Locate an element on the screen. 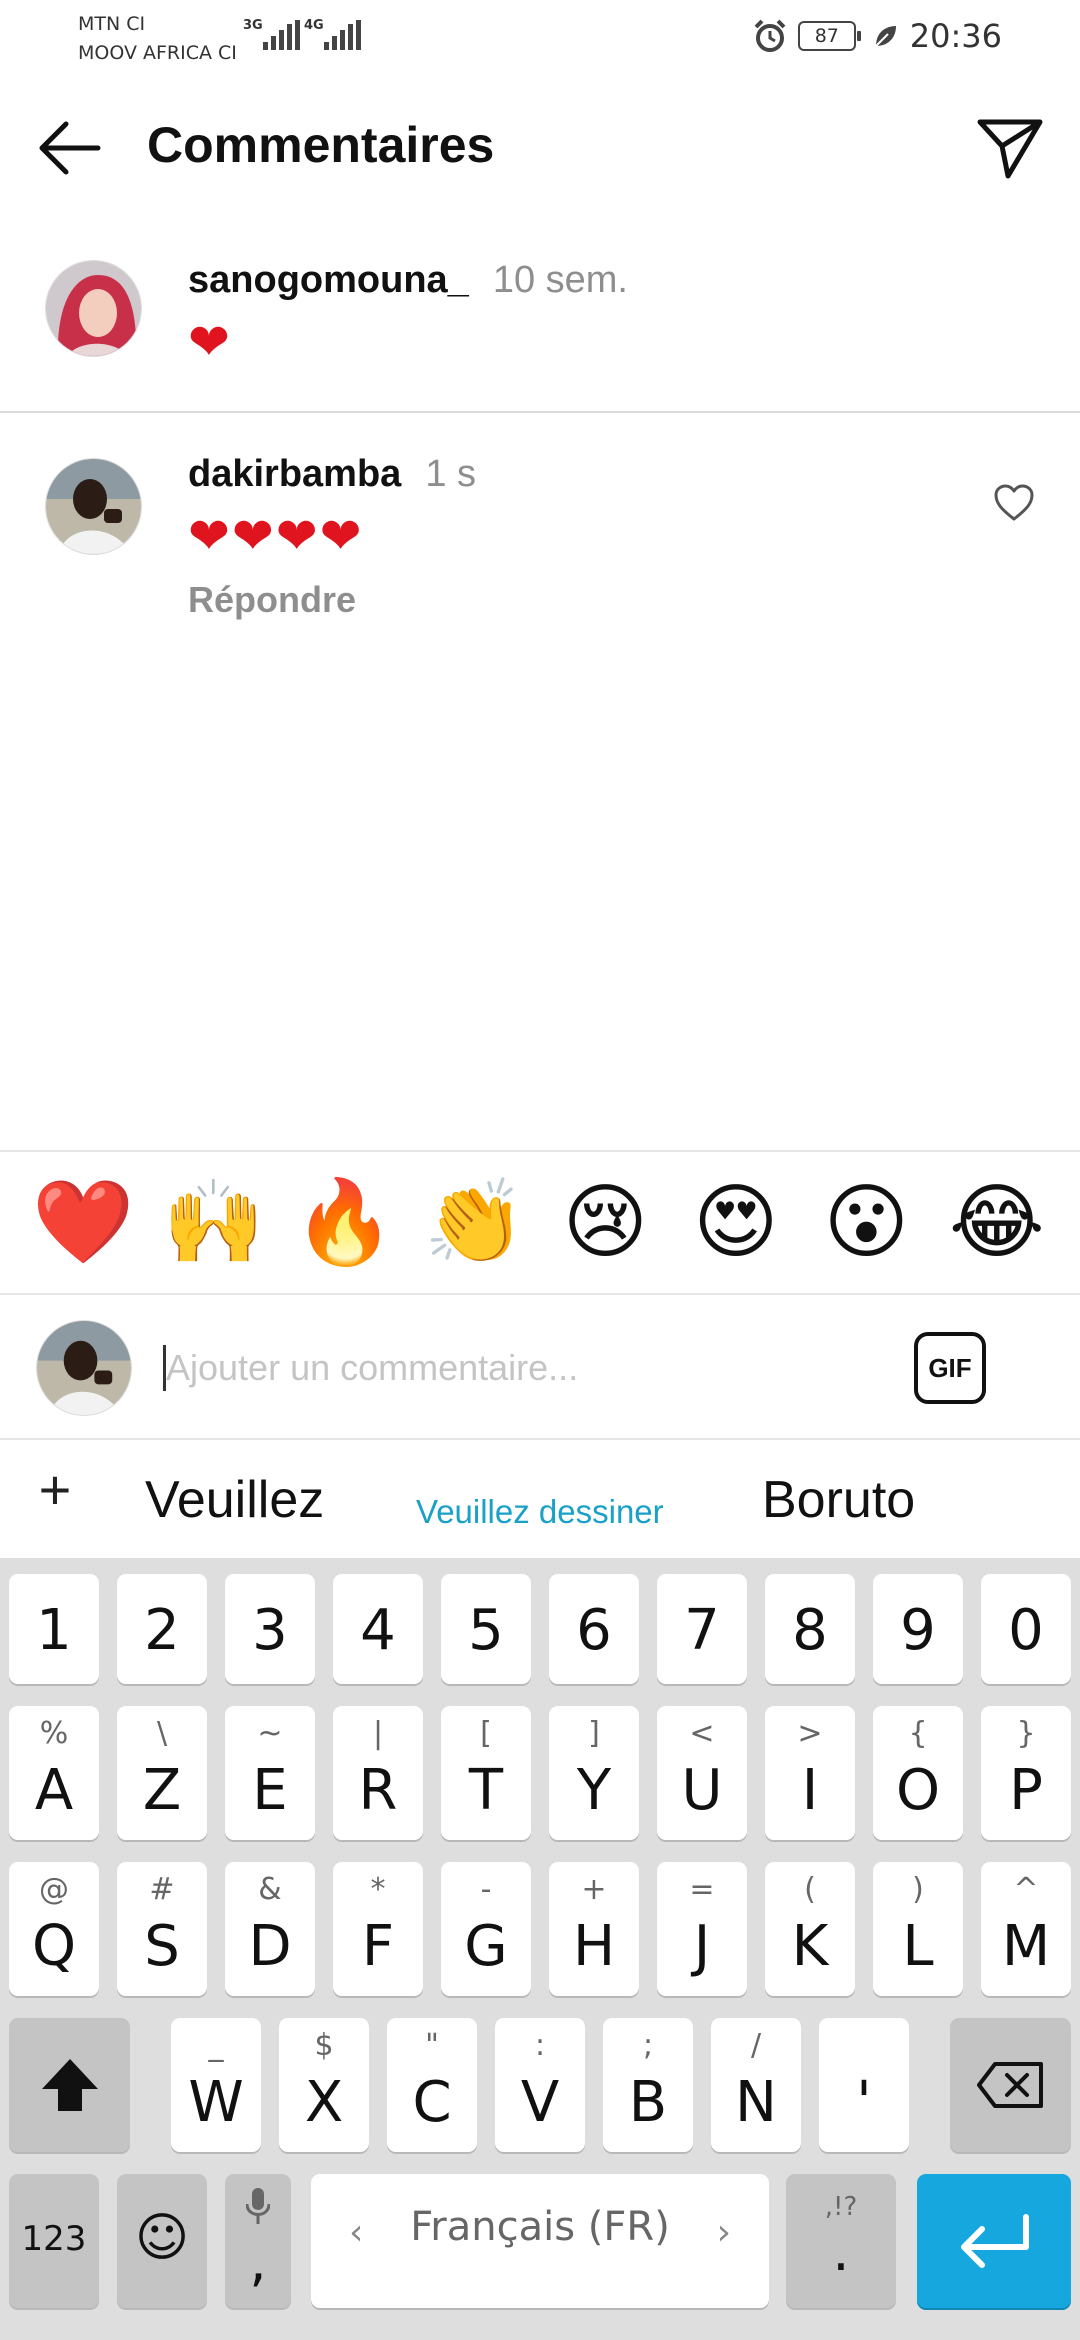 The height and width of the screenshot is (2340, 1080). key-z: \ Z is located at coordinates (162, 1773).